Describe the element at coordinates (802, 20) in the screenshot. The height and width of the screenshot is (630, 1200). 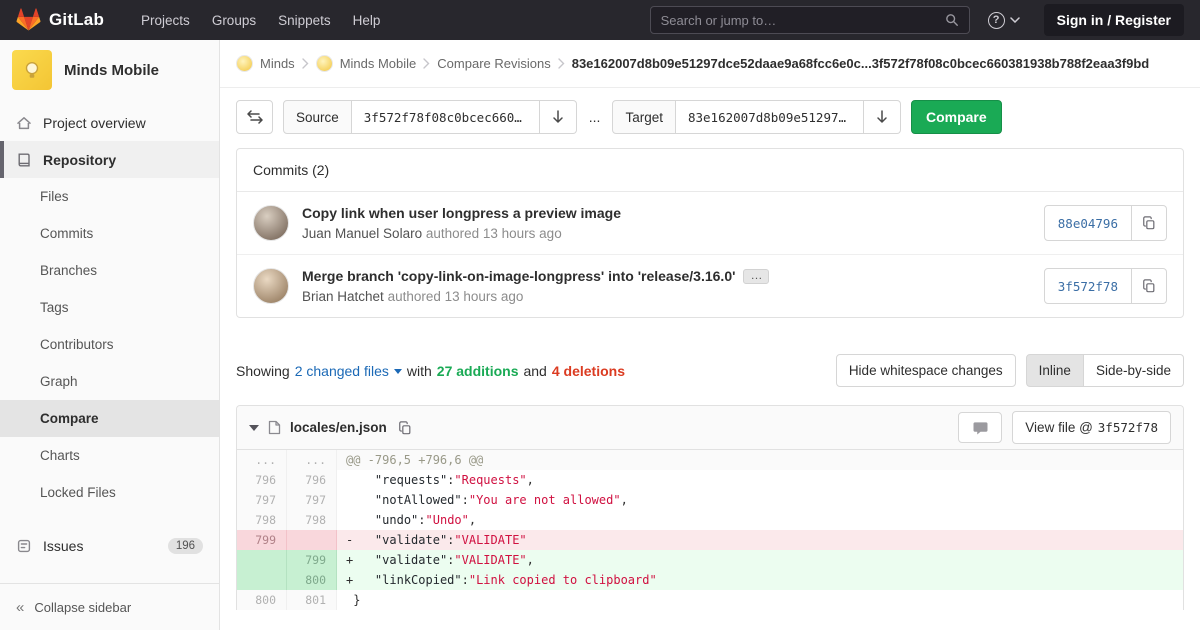
I see `search-input` at that location.